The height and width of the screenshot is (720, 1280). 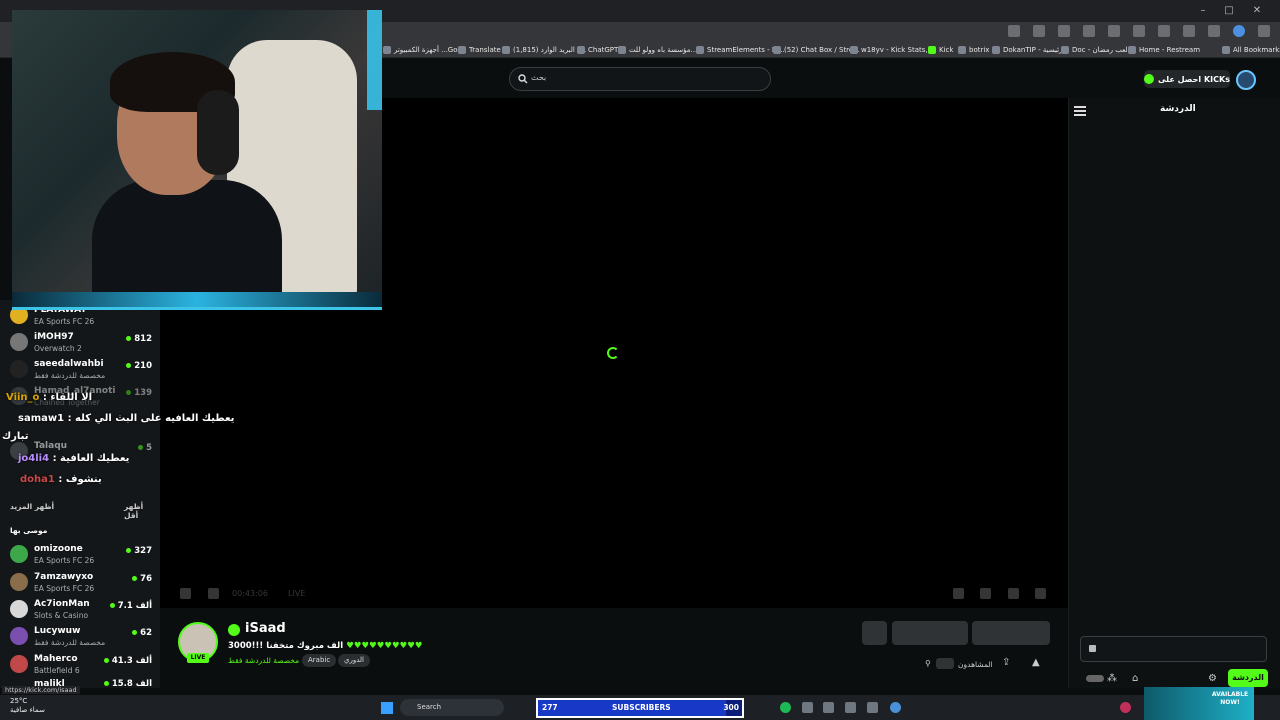 What do you see at coordinates (187, 243) in the screenshot?
I see `streamer-body-shape` at bounding box center [187, 243].